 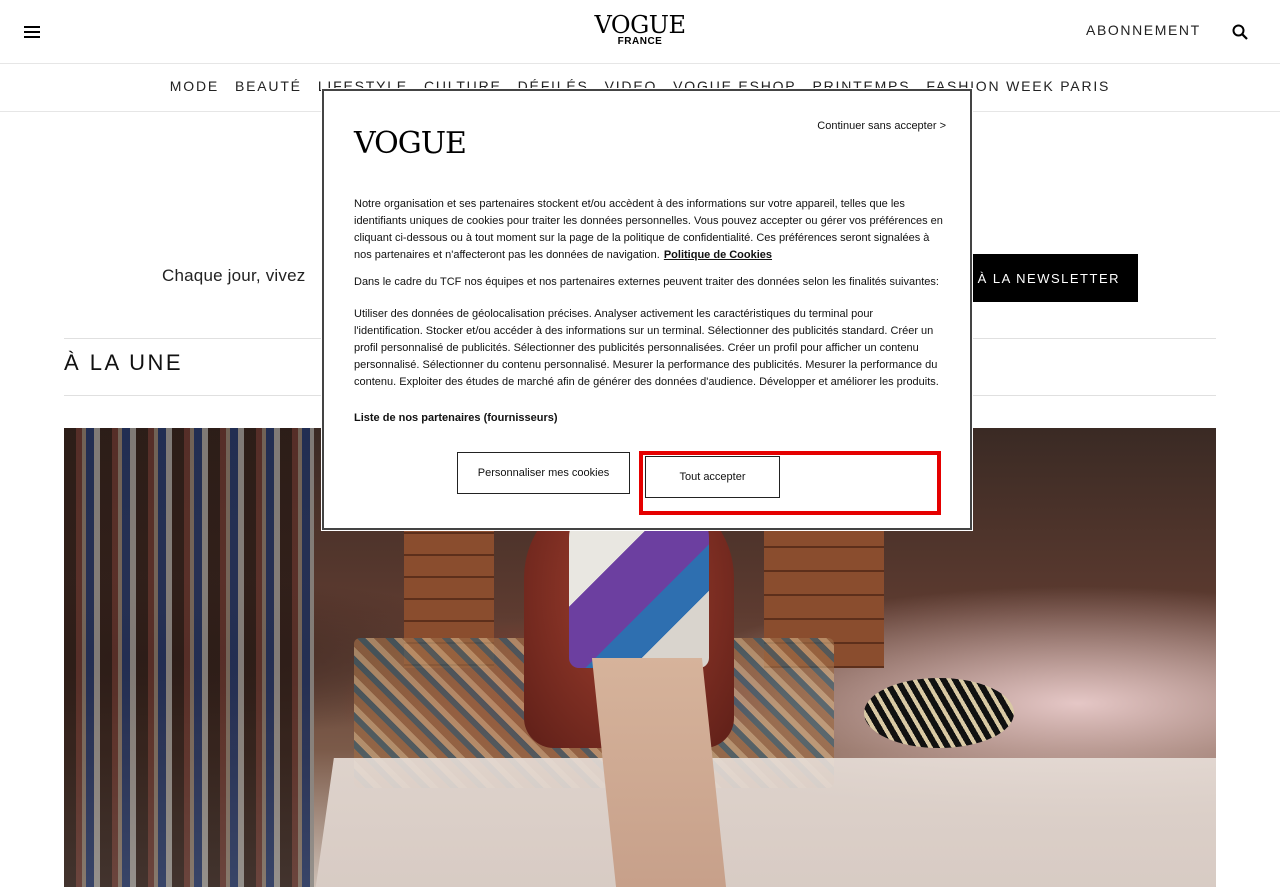 What do you see at coordinates (32, 32) in the screenshot?
I see `hamburger-menu-icon` at bounding box center [32, 32].